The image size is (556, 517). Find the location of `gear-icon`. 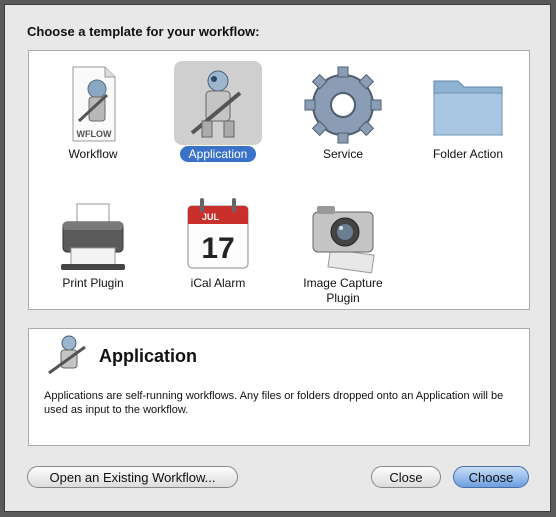

gear-icon is located at coordinates (343, 105).